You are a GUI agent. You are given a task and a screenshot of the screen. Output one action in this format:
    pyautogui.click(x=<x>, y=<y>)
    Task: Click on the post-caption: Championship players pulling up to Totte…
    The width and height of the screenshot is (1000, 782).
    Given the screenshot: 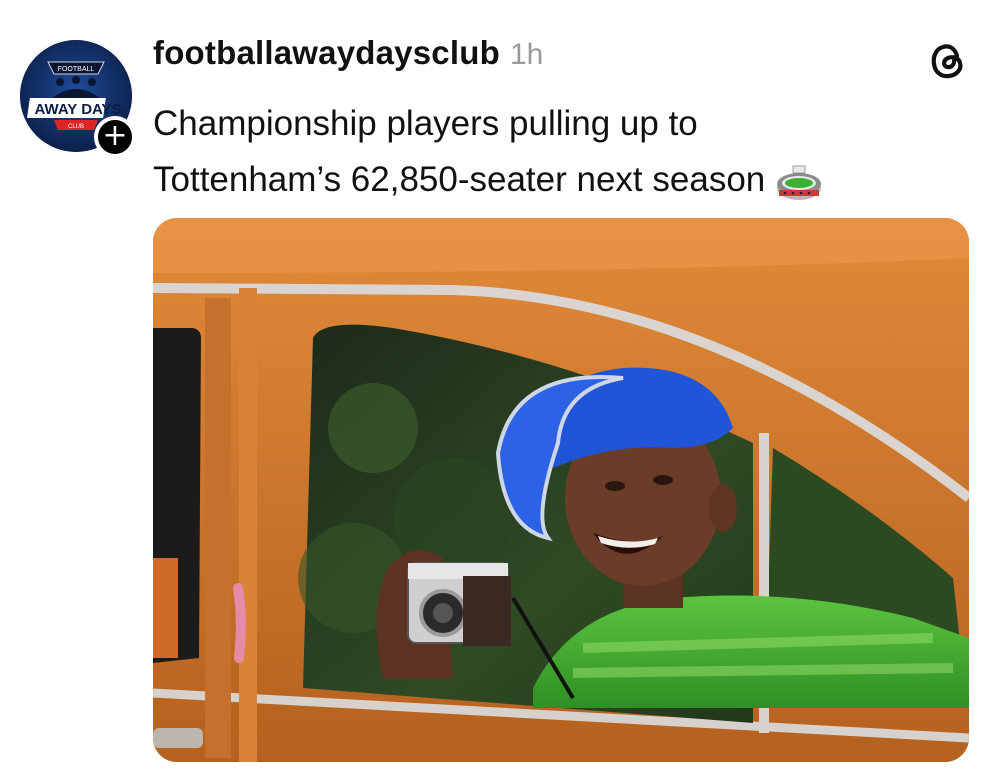 What is the action you would take?
    pyautogui.click(x=543, y=152)
    